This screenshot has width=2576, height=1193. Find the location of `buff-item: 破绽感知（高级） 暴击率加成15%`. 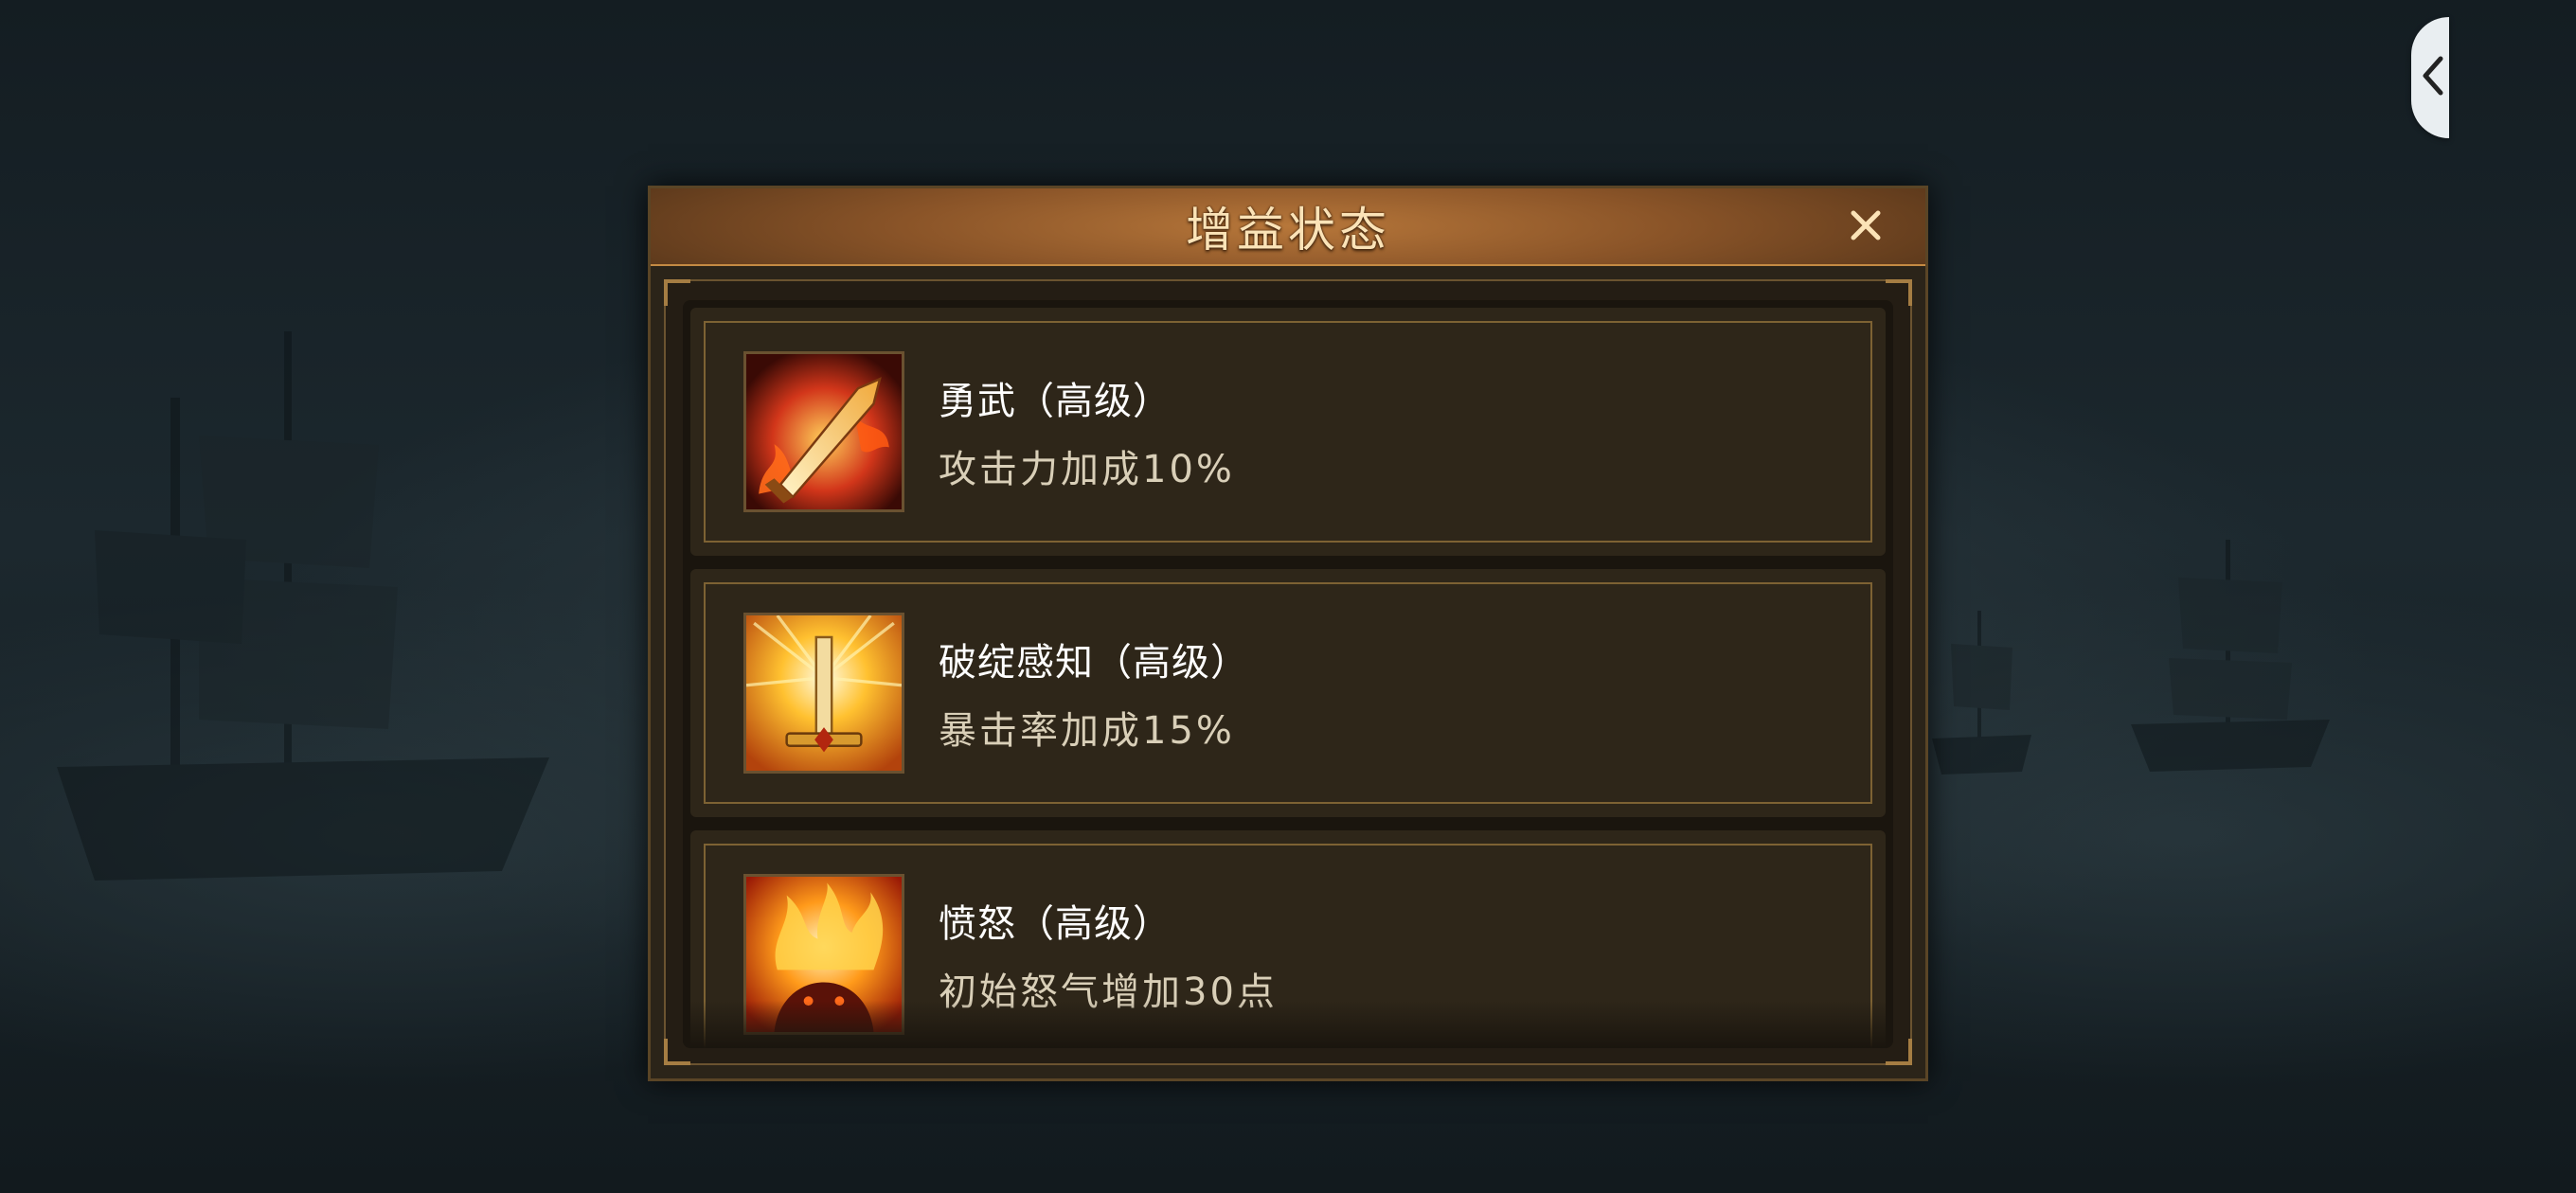

buff-item: 破绽感知（高级） 暴击率加成15% is located at coordinates (1288, 693).